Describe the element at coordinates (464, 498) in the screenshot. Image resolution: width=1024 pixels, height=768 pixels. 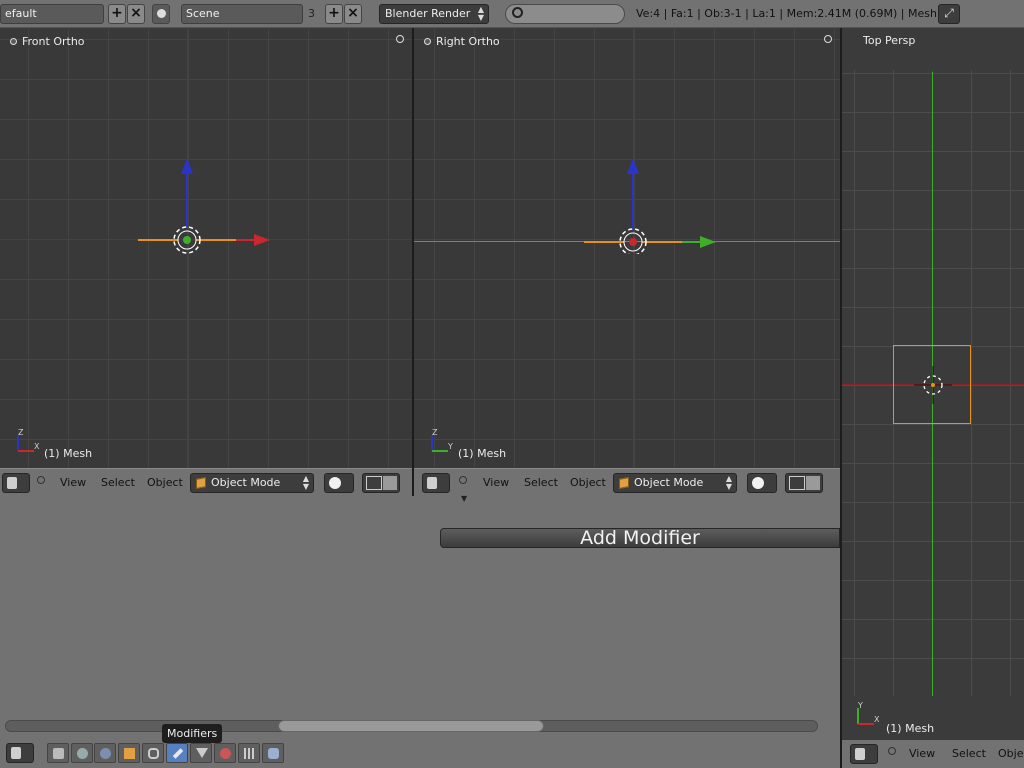
I see `panel-collapse-arrow-icon: ▼` at that location.